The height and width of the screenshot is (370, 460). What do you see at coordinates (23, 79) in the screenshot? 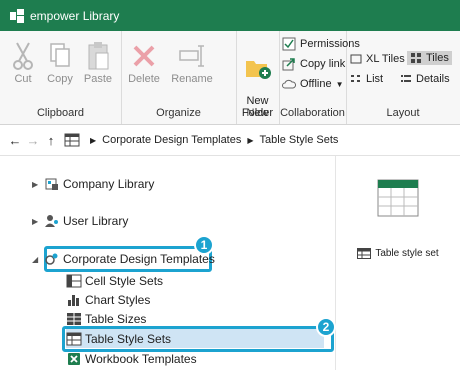
I see `cut-label: Cut` at bounding box center [23, 79].